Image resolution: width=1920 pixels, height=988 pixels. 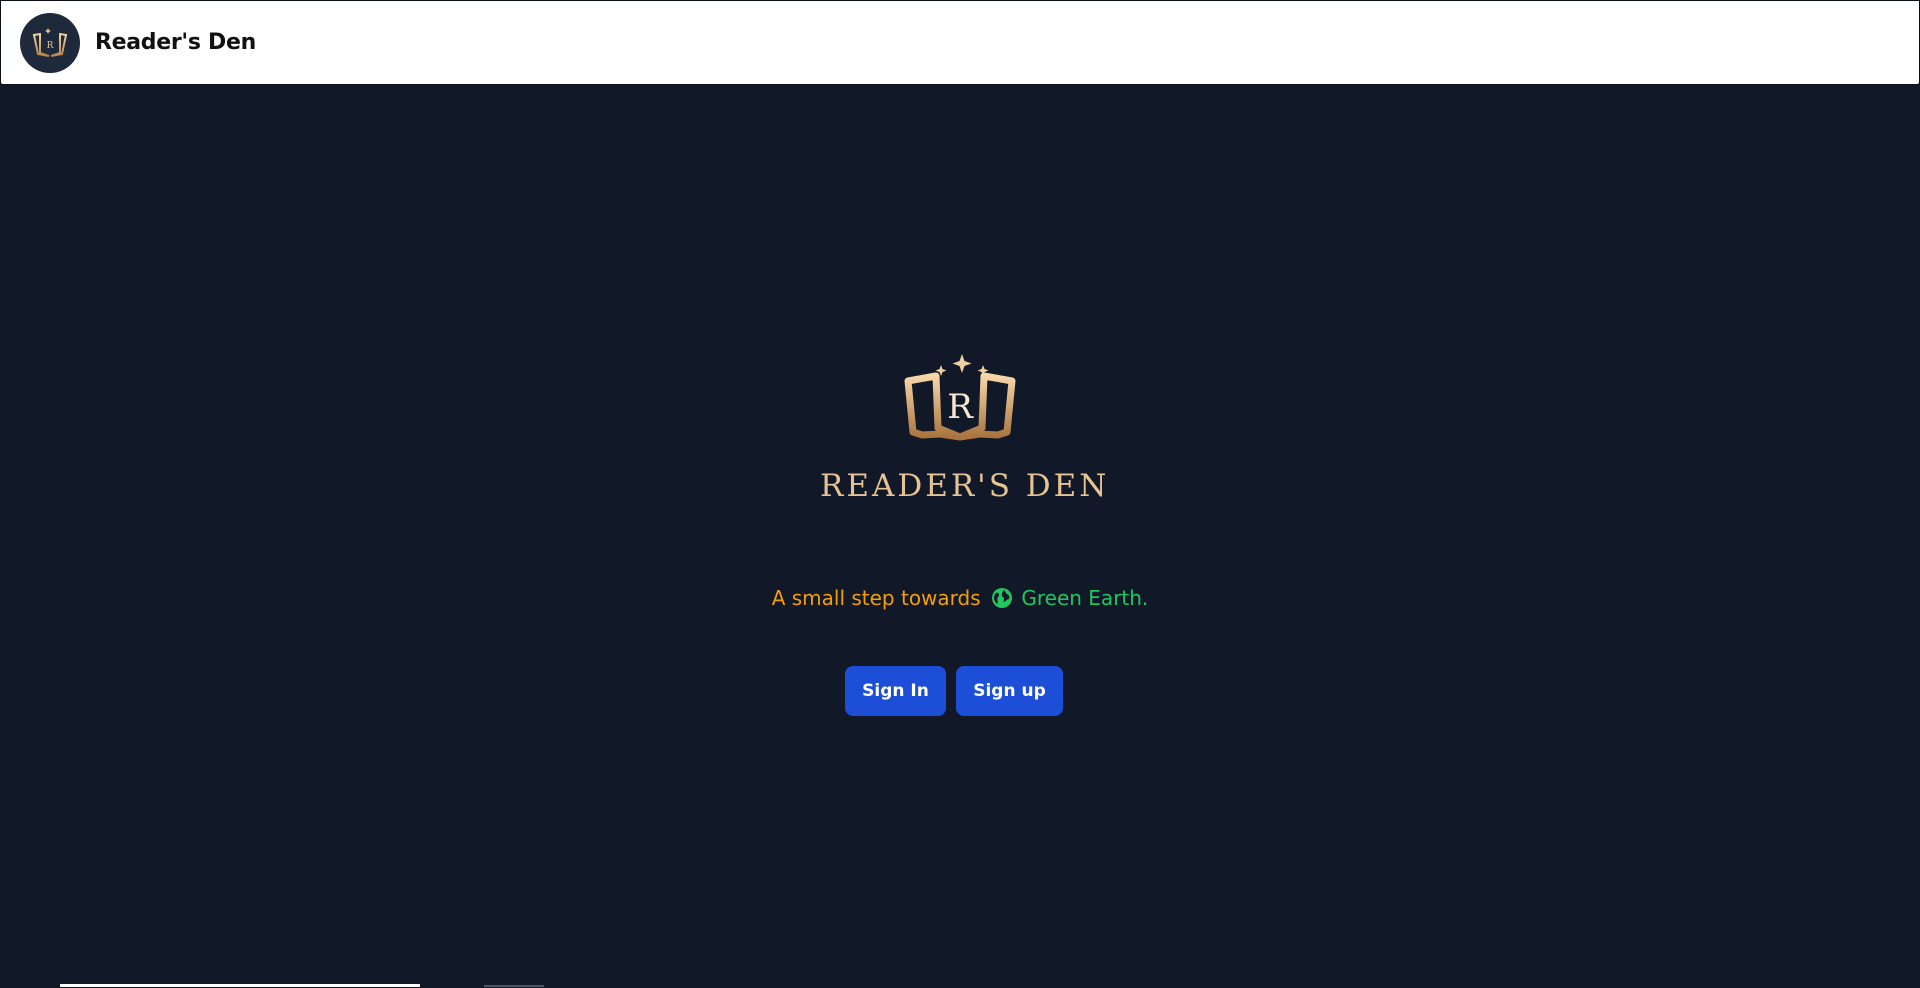 I want to click on star-icon, so click(x=962, y=363).